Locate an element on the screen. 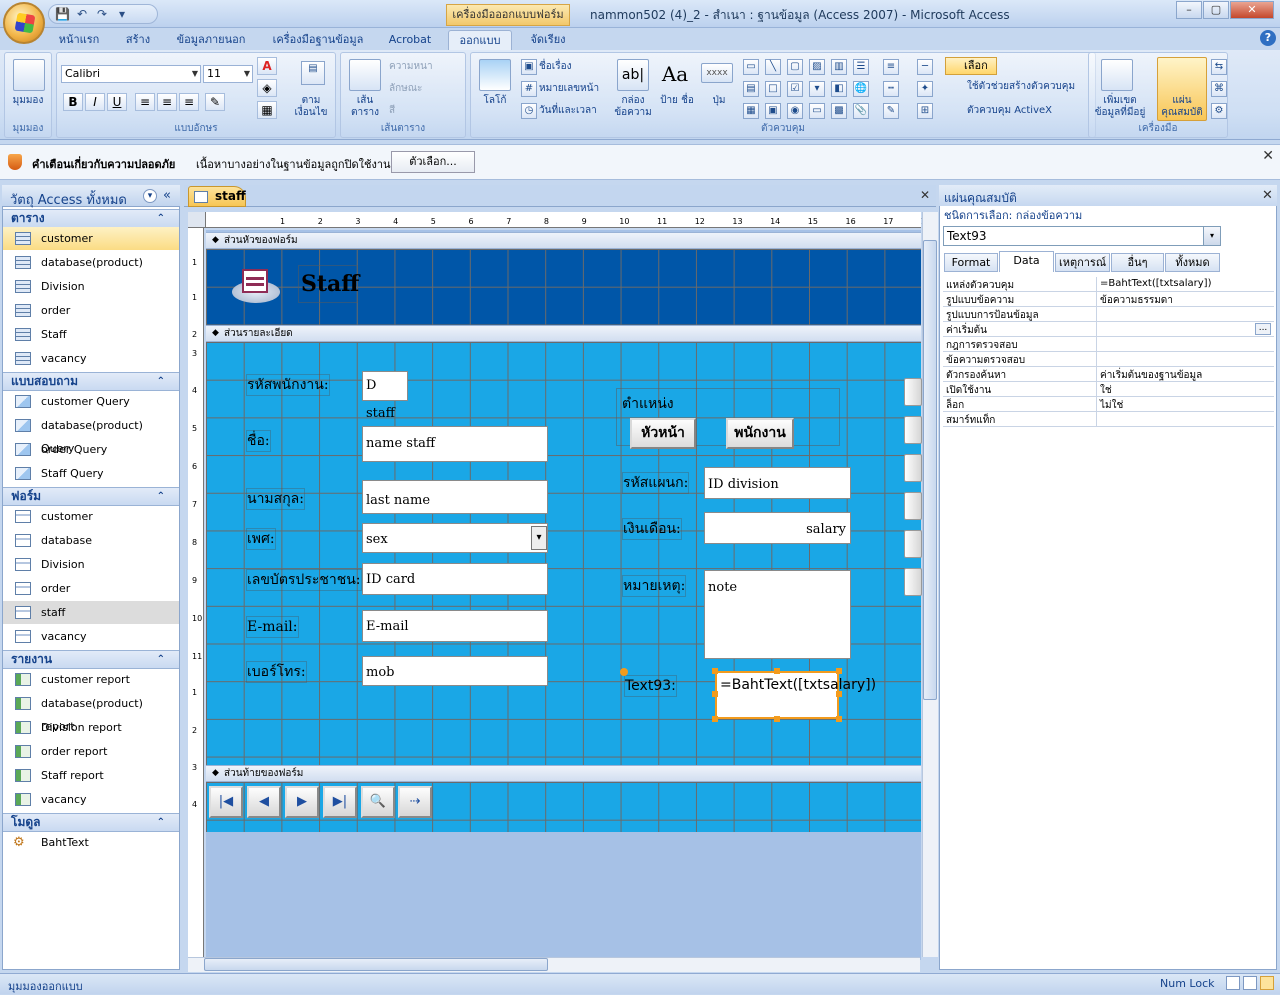 Image resolution: width=1280 pixels, height=995 pixels. label-icon: Aa is located at coordinates (675, 75).